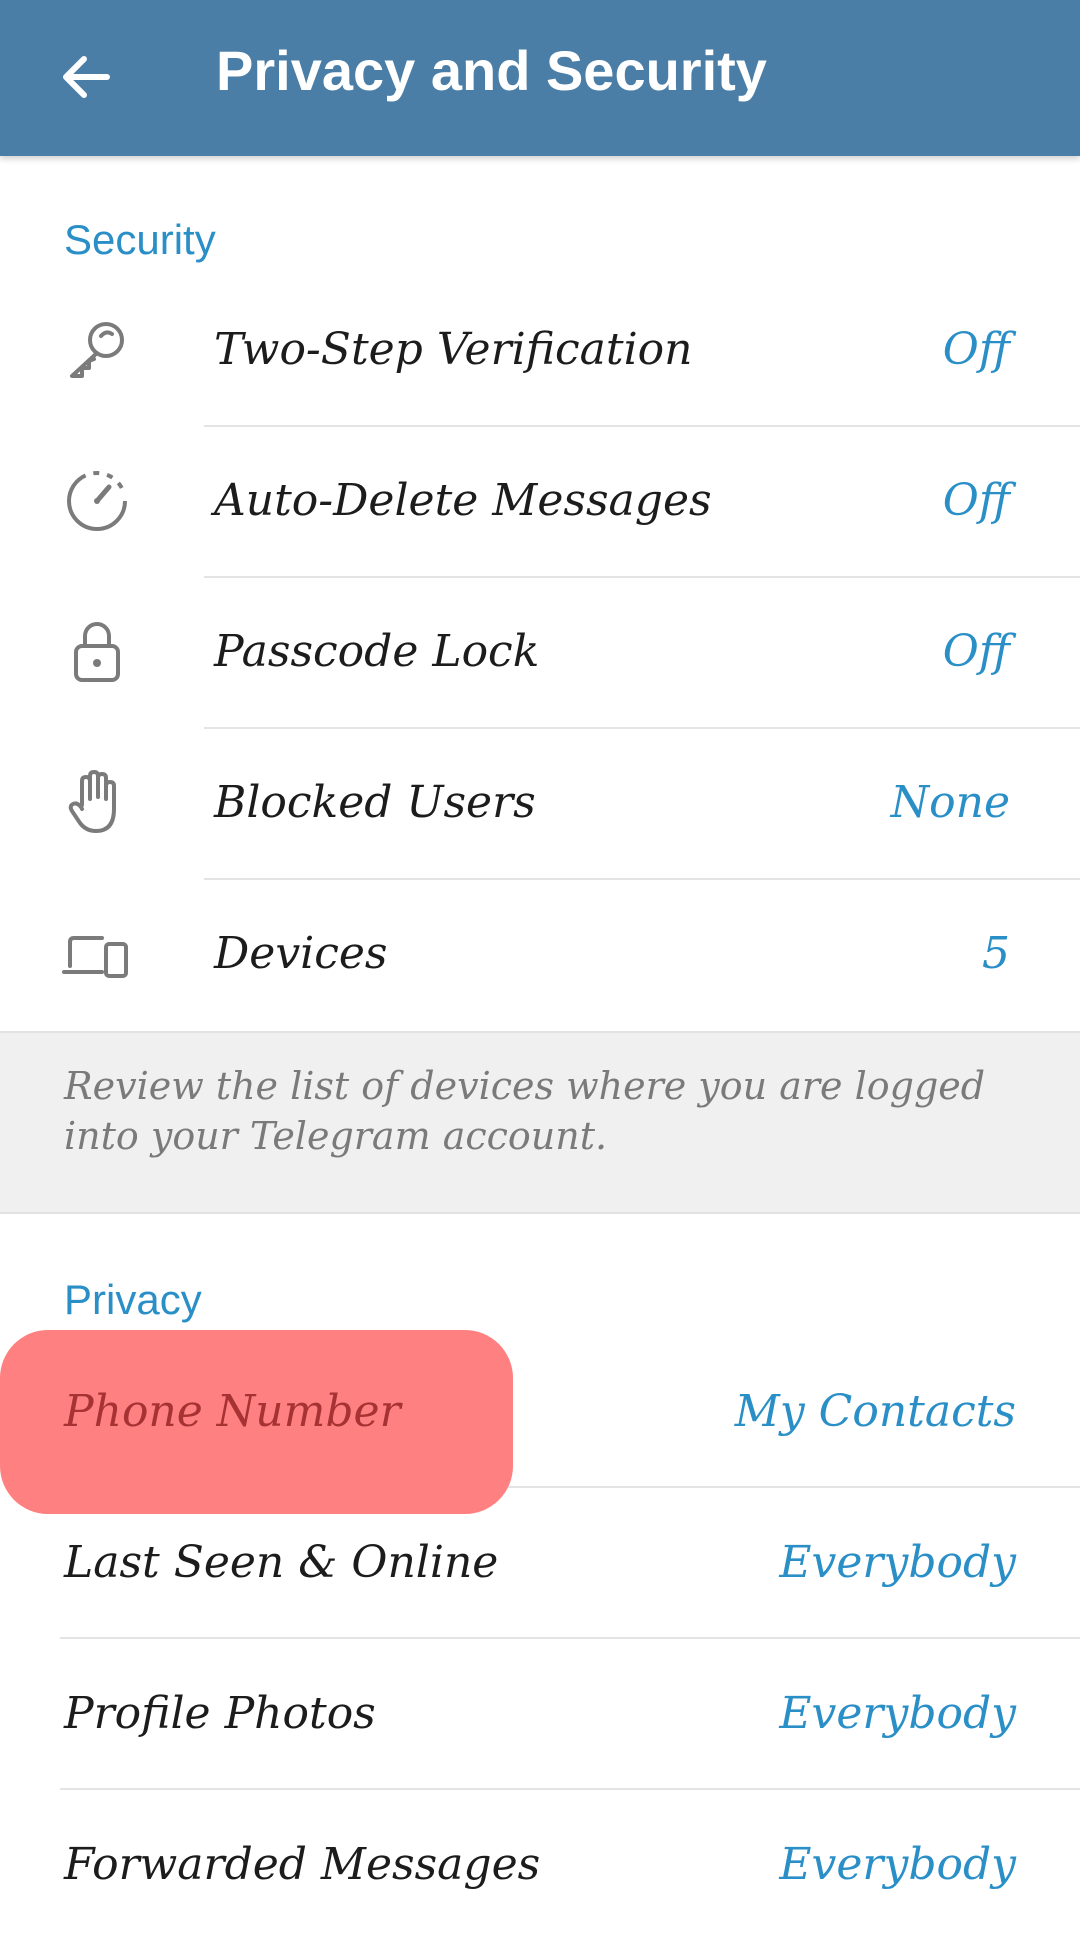 This screenshot has height=1938, width=1080. I want to click on arrow-left-icon, so click(86, 77).